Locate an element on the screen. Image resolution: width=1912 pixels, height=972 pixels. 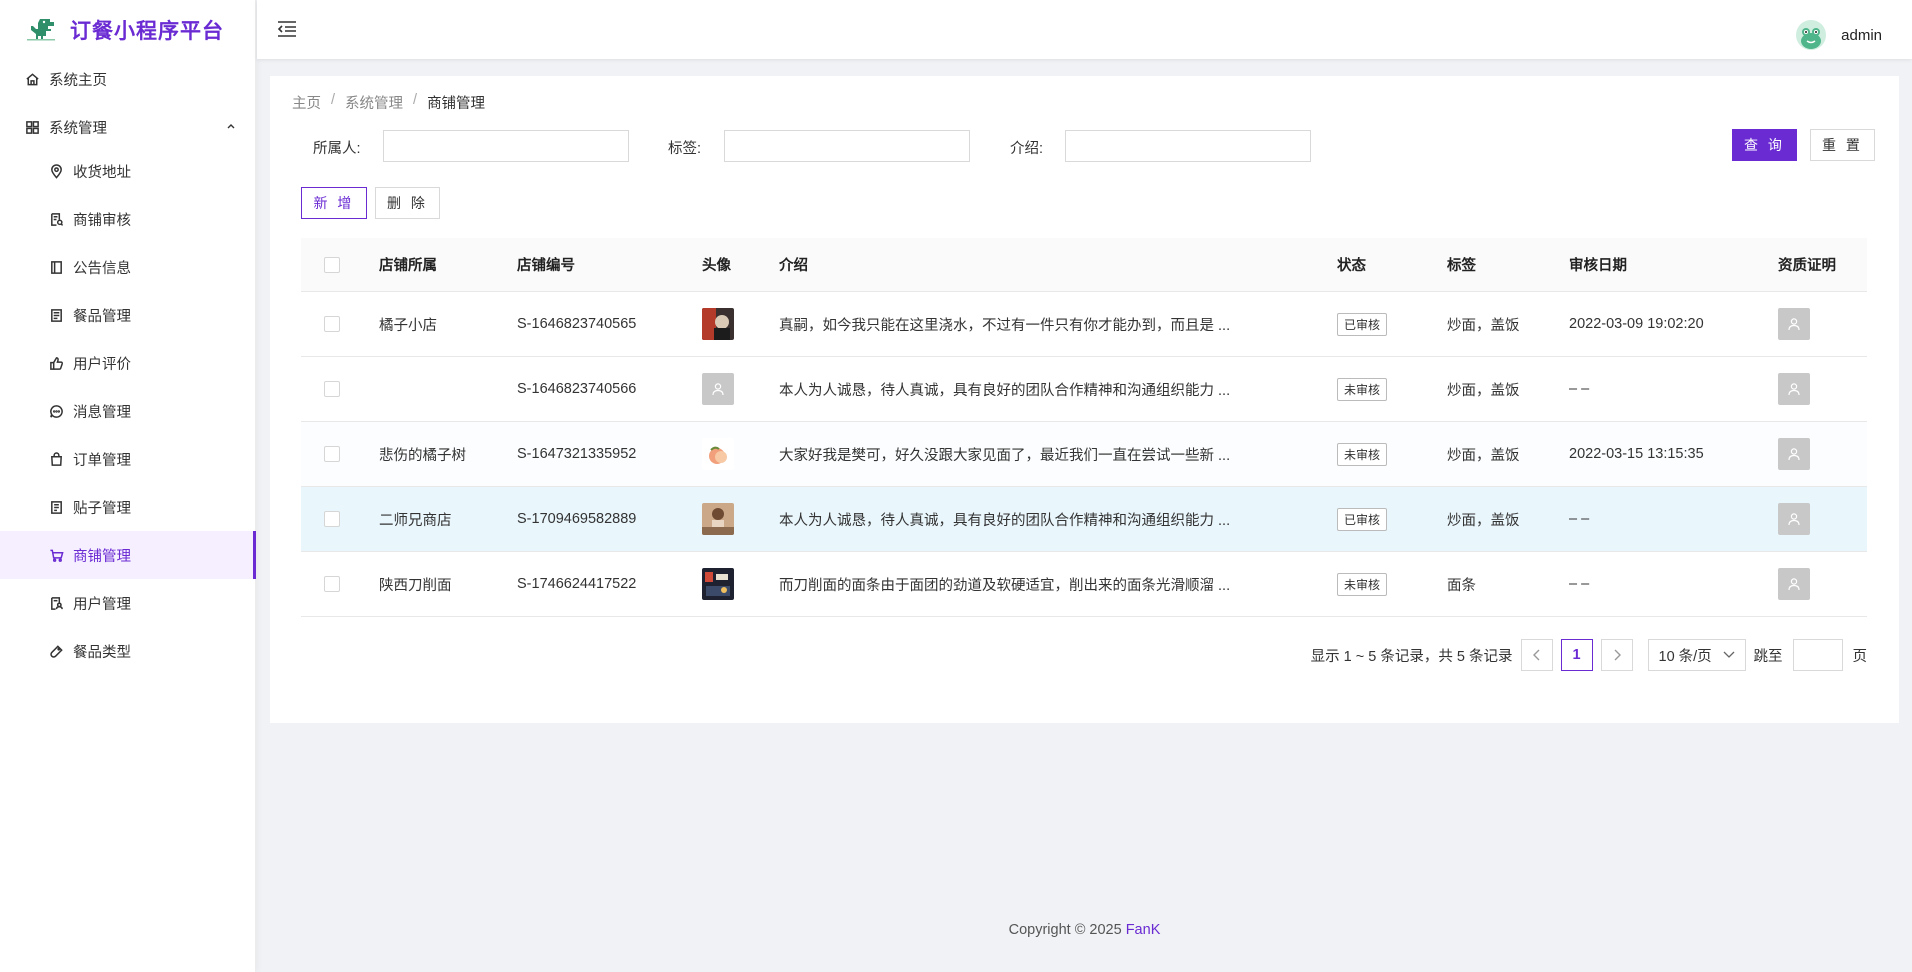
user-menu: admin is located at coordinates (1839, 35).